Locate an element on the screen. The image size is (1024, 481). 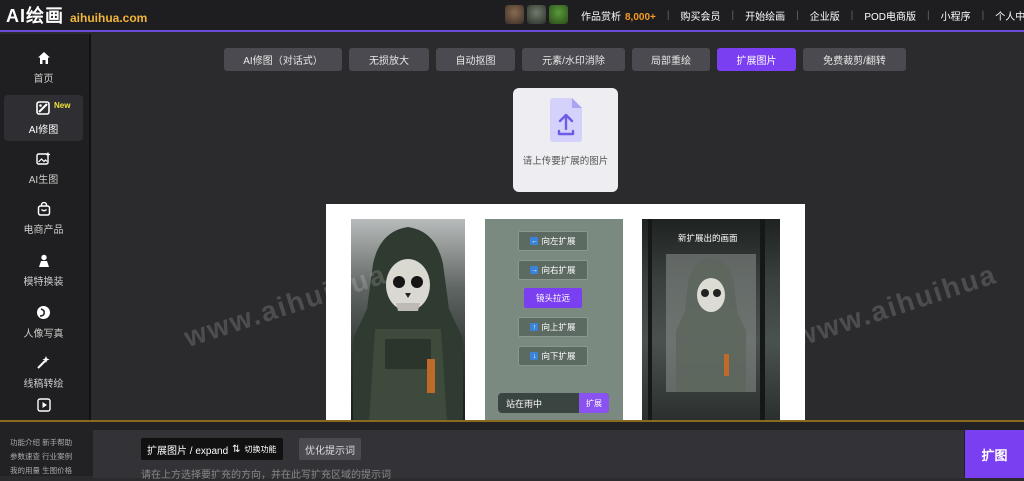
person-icon is located at coordinates (44, 261).